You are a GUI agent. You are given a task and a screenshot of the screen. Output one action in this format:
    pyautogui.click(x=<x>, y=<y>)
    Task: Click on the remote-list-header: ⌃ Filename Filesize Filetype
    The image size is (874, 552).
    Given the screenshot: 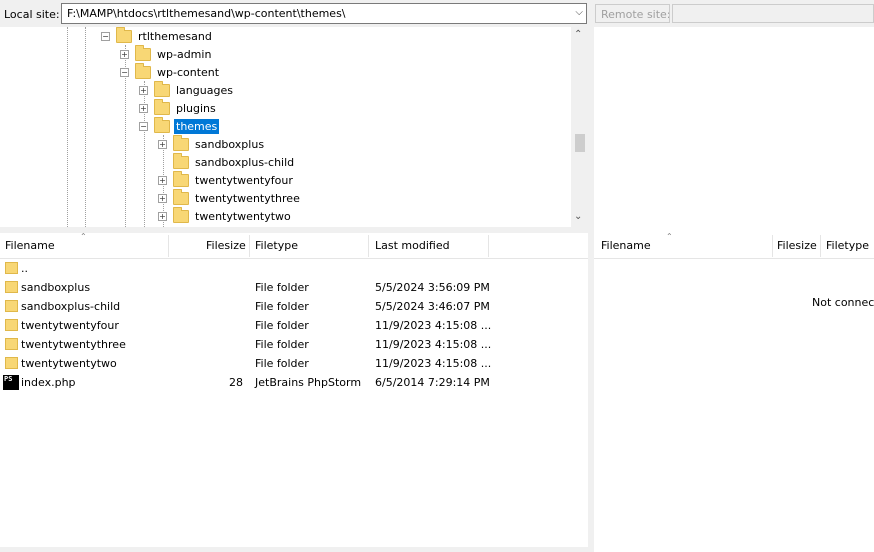 What is the action you would take?
    pyautogui.click(x=734, y=245)
    